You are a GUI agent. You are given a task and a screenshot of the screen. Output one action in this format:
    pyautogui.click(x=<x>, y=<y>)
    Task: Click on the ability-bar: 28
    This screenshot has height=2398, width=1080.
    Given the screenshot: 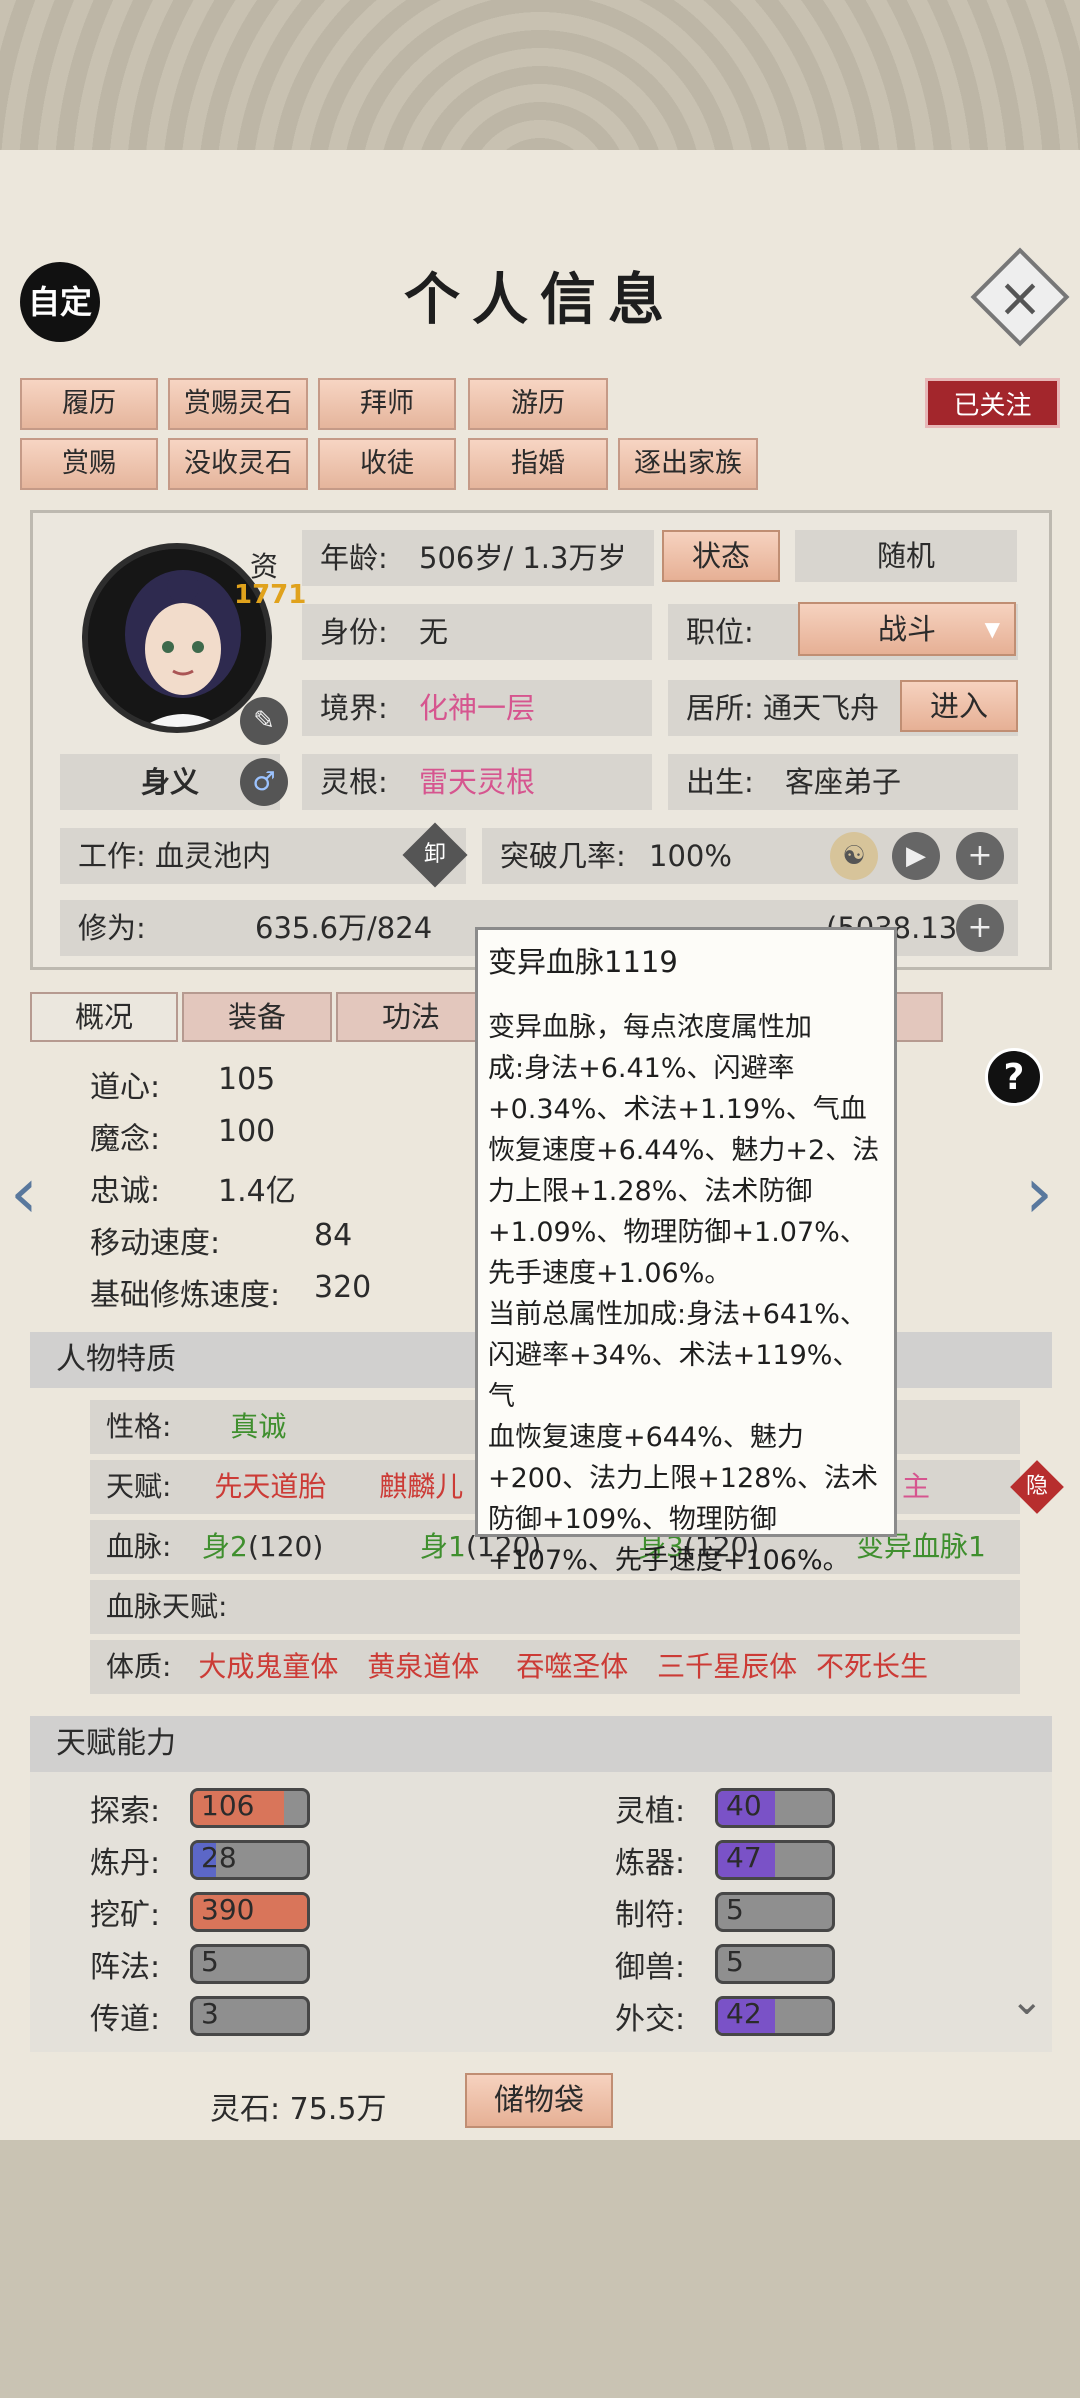 What is the action you would take?
    pyautogui.click(x=250, y=1860)
    